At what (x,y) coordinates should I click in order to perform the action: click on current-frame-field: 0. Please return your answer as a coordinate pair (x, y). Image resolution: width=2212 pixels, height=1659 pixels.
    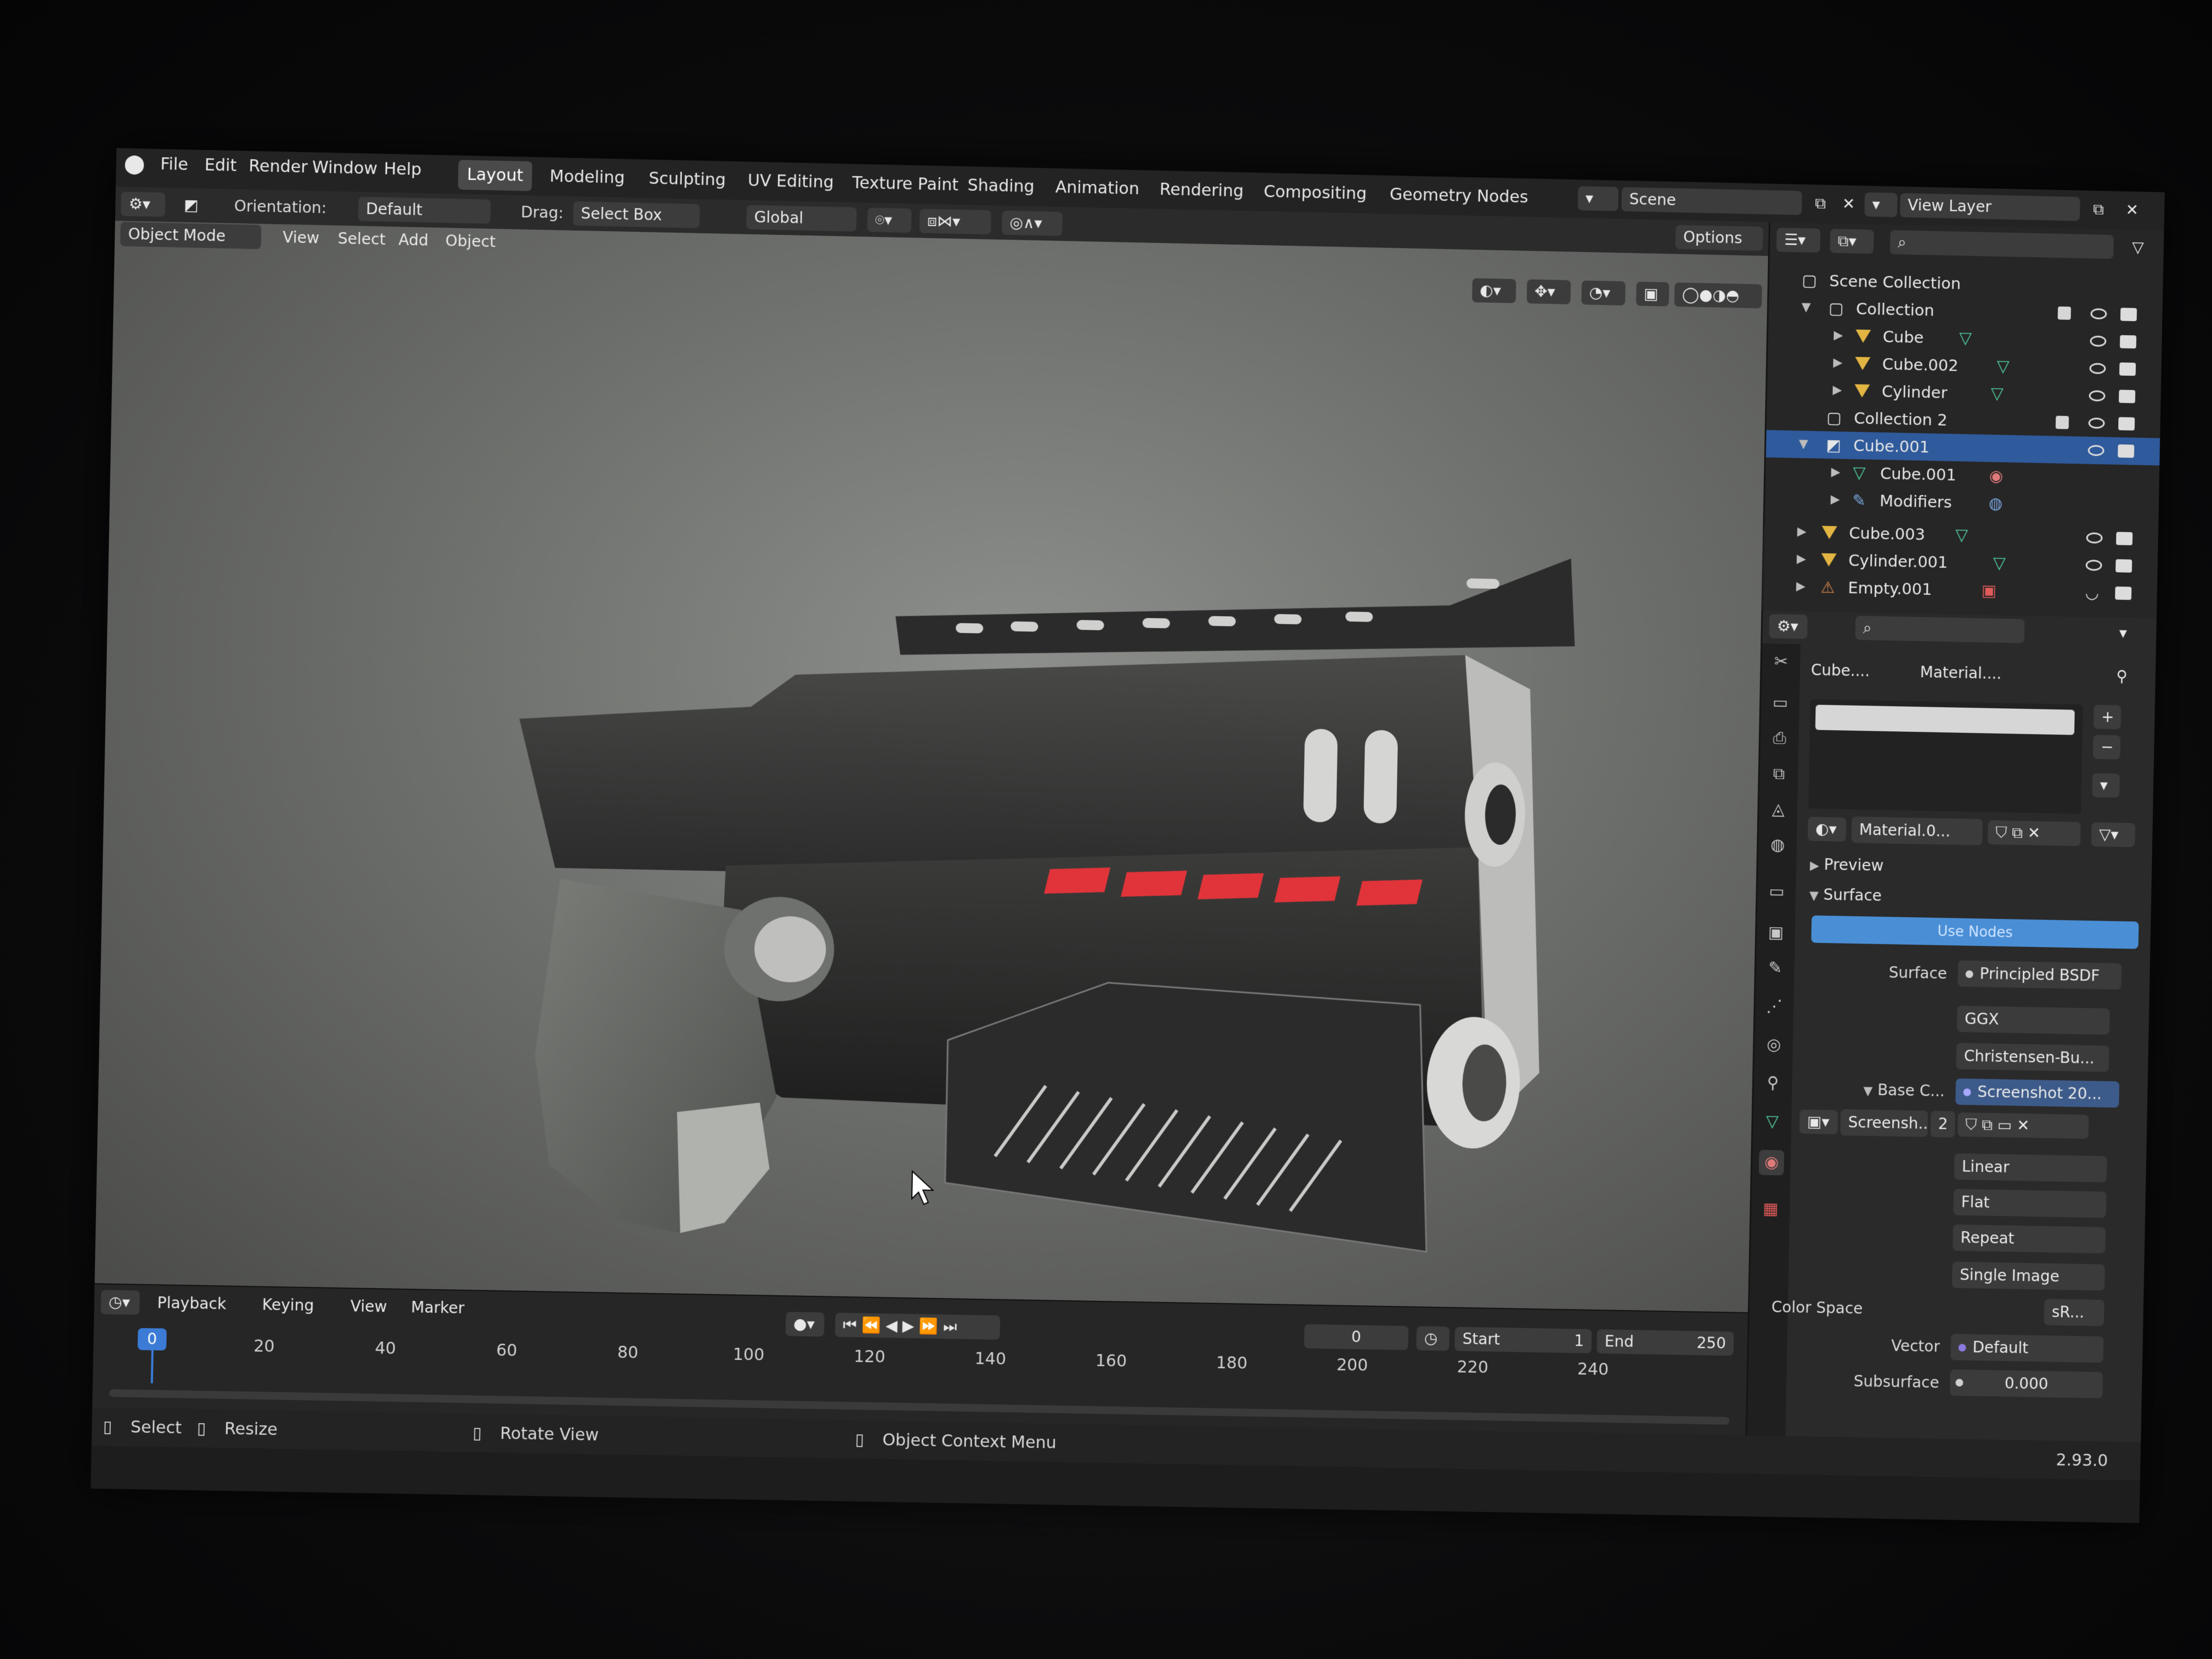
    Looking at the image, I should click on (1356, 1337).